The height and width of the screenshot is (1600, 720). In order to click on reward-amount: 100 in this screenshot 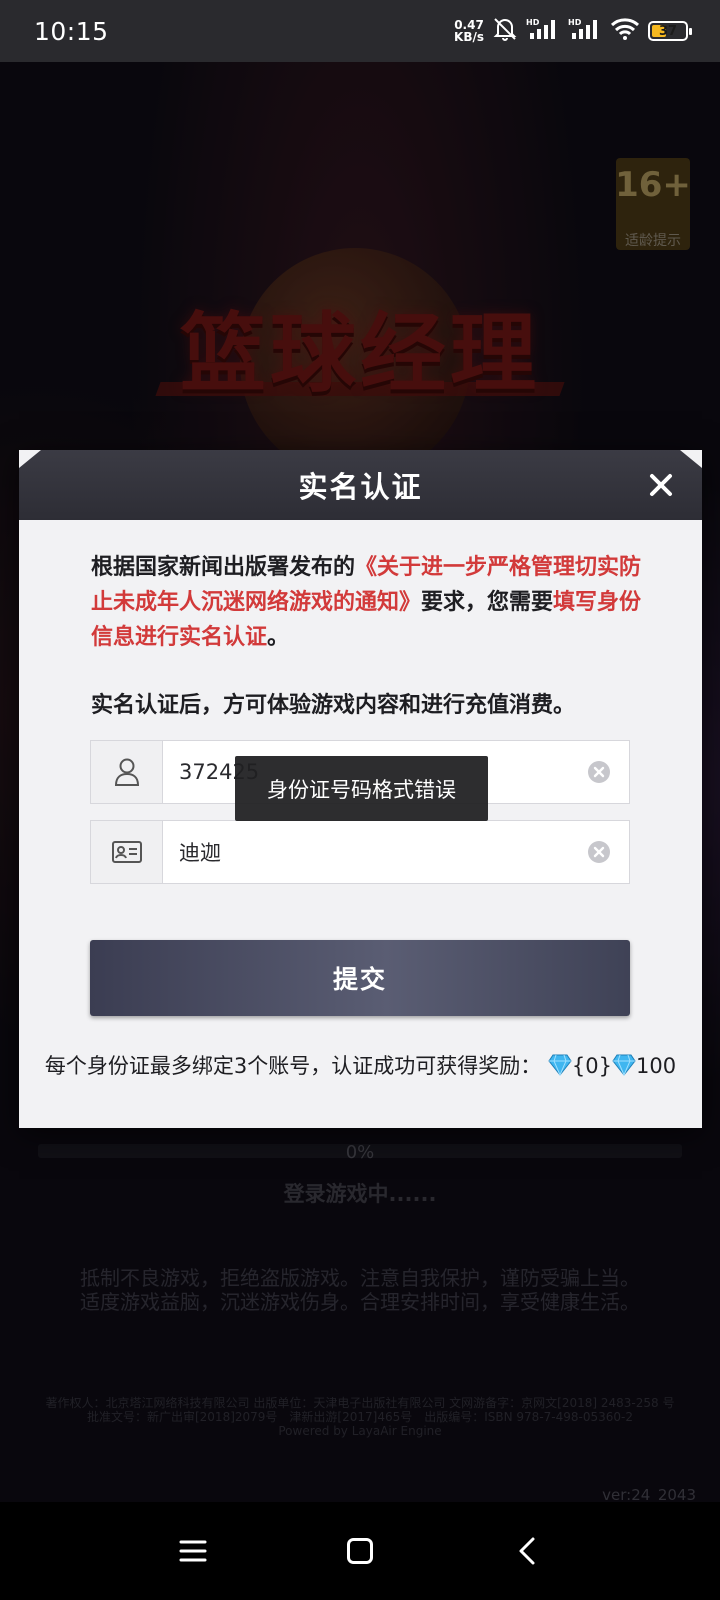, I will do `click(656, 1066)`.